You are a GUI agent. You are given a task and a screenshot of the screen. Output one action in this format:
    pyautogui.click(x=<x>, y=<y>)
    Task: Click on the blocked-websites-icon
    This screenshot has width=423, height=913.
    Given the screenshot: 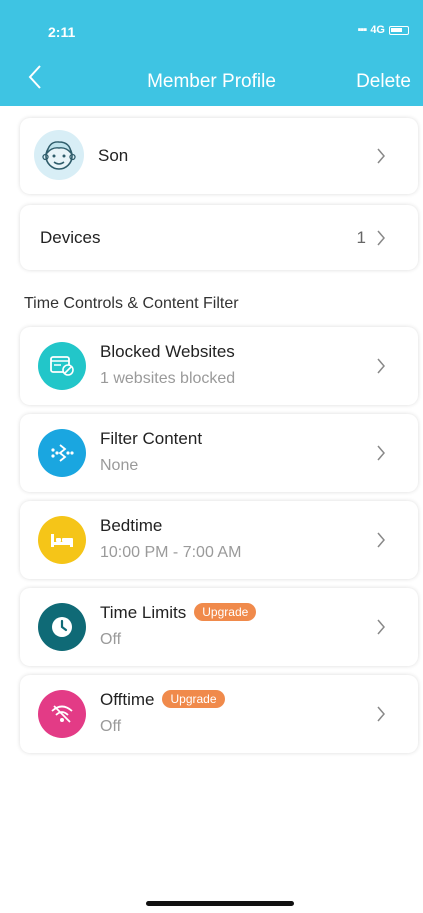 What is the action you would take?
    pyautogui.click(x=62, y=366)
    